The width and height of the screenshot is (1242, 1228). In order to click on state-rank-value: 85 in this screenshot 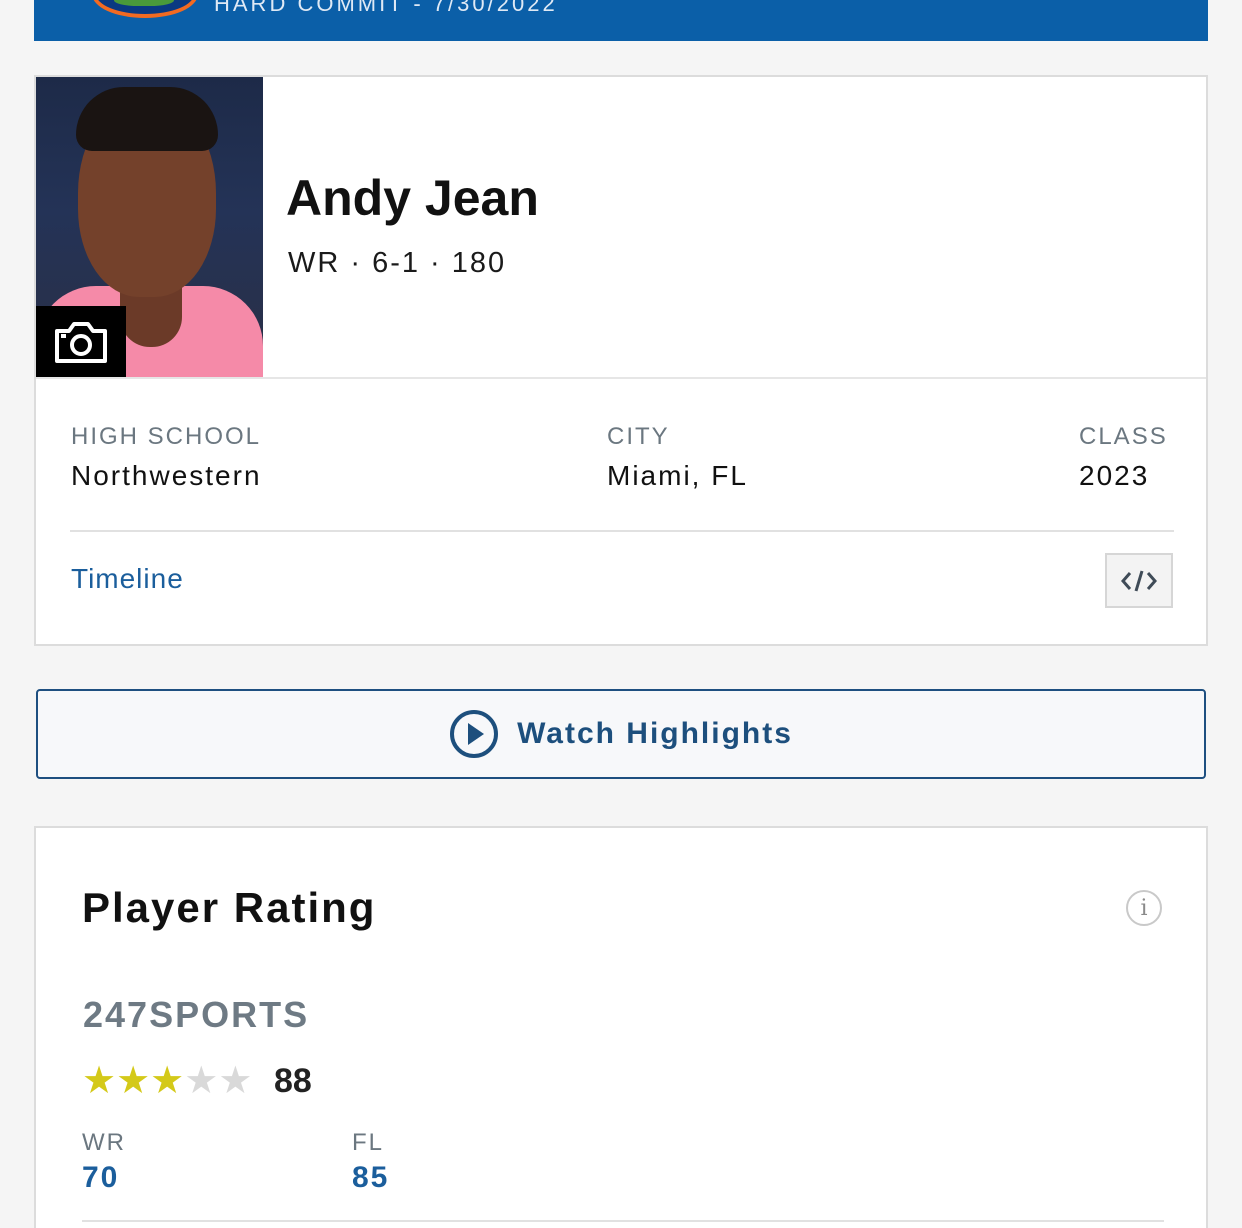, I will do `click(370, 1178)`.